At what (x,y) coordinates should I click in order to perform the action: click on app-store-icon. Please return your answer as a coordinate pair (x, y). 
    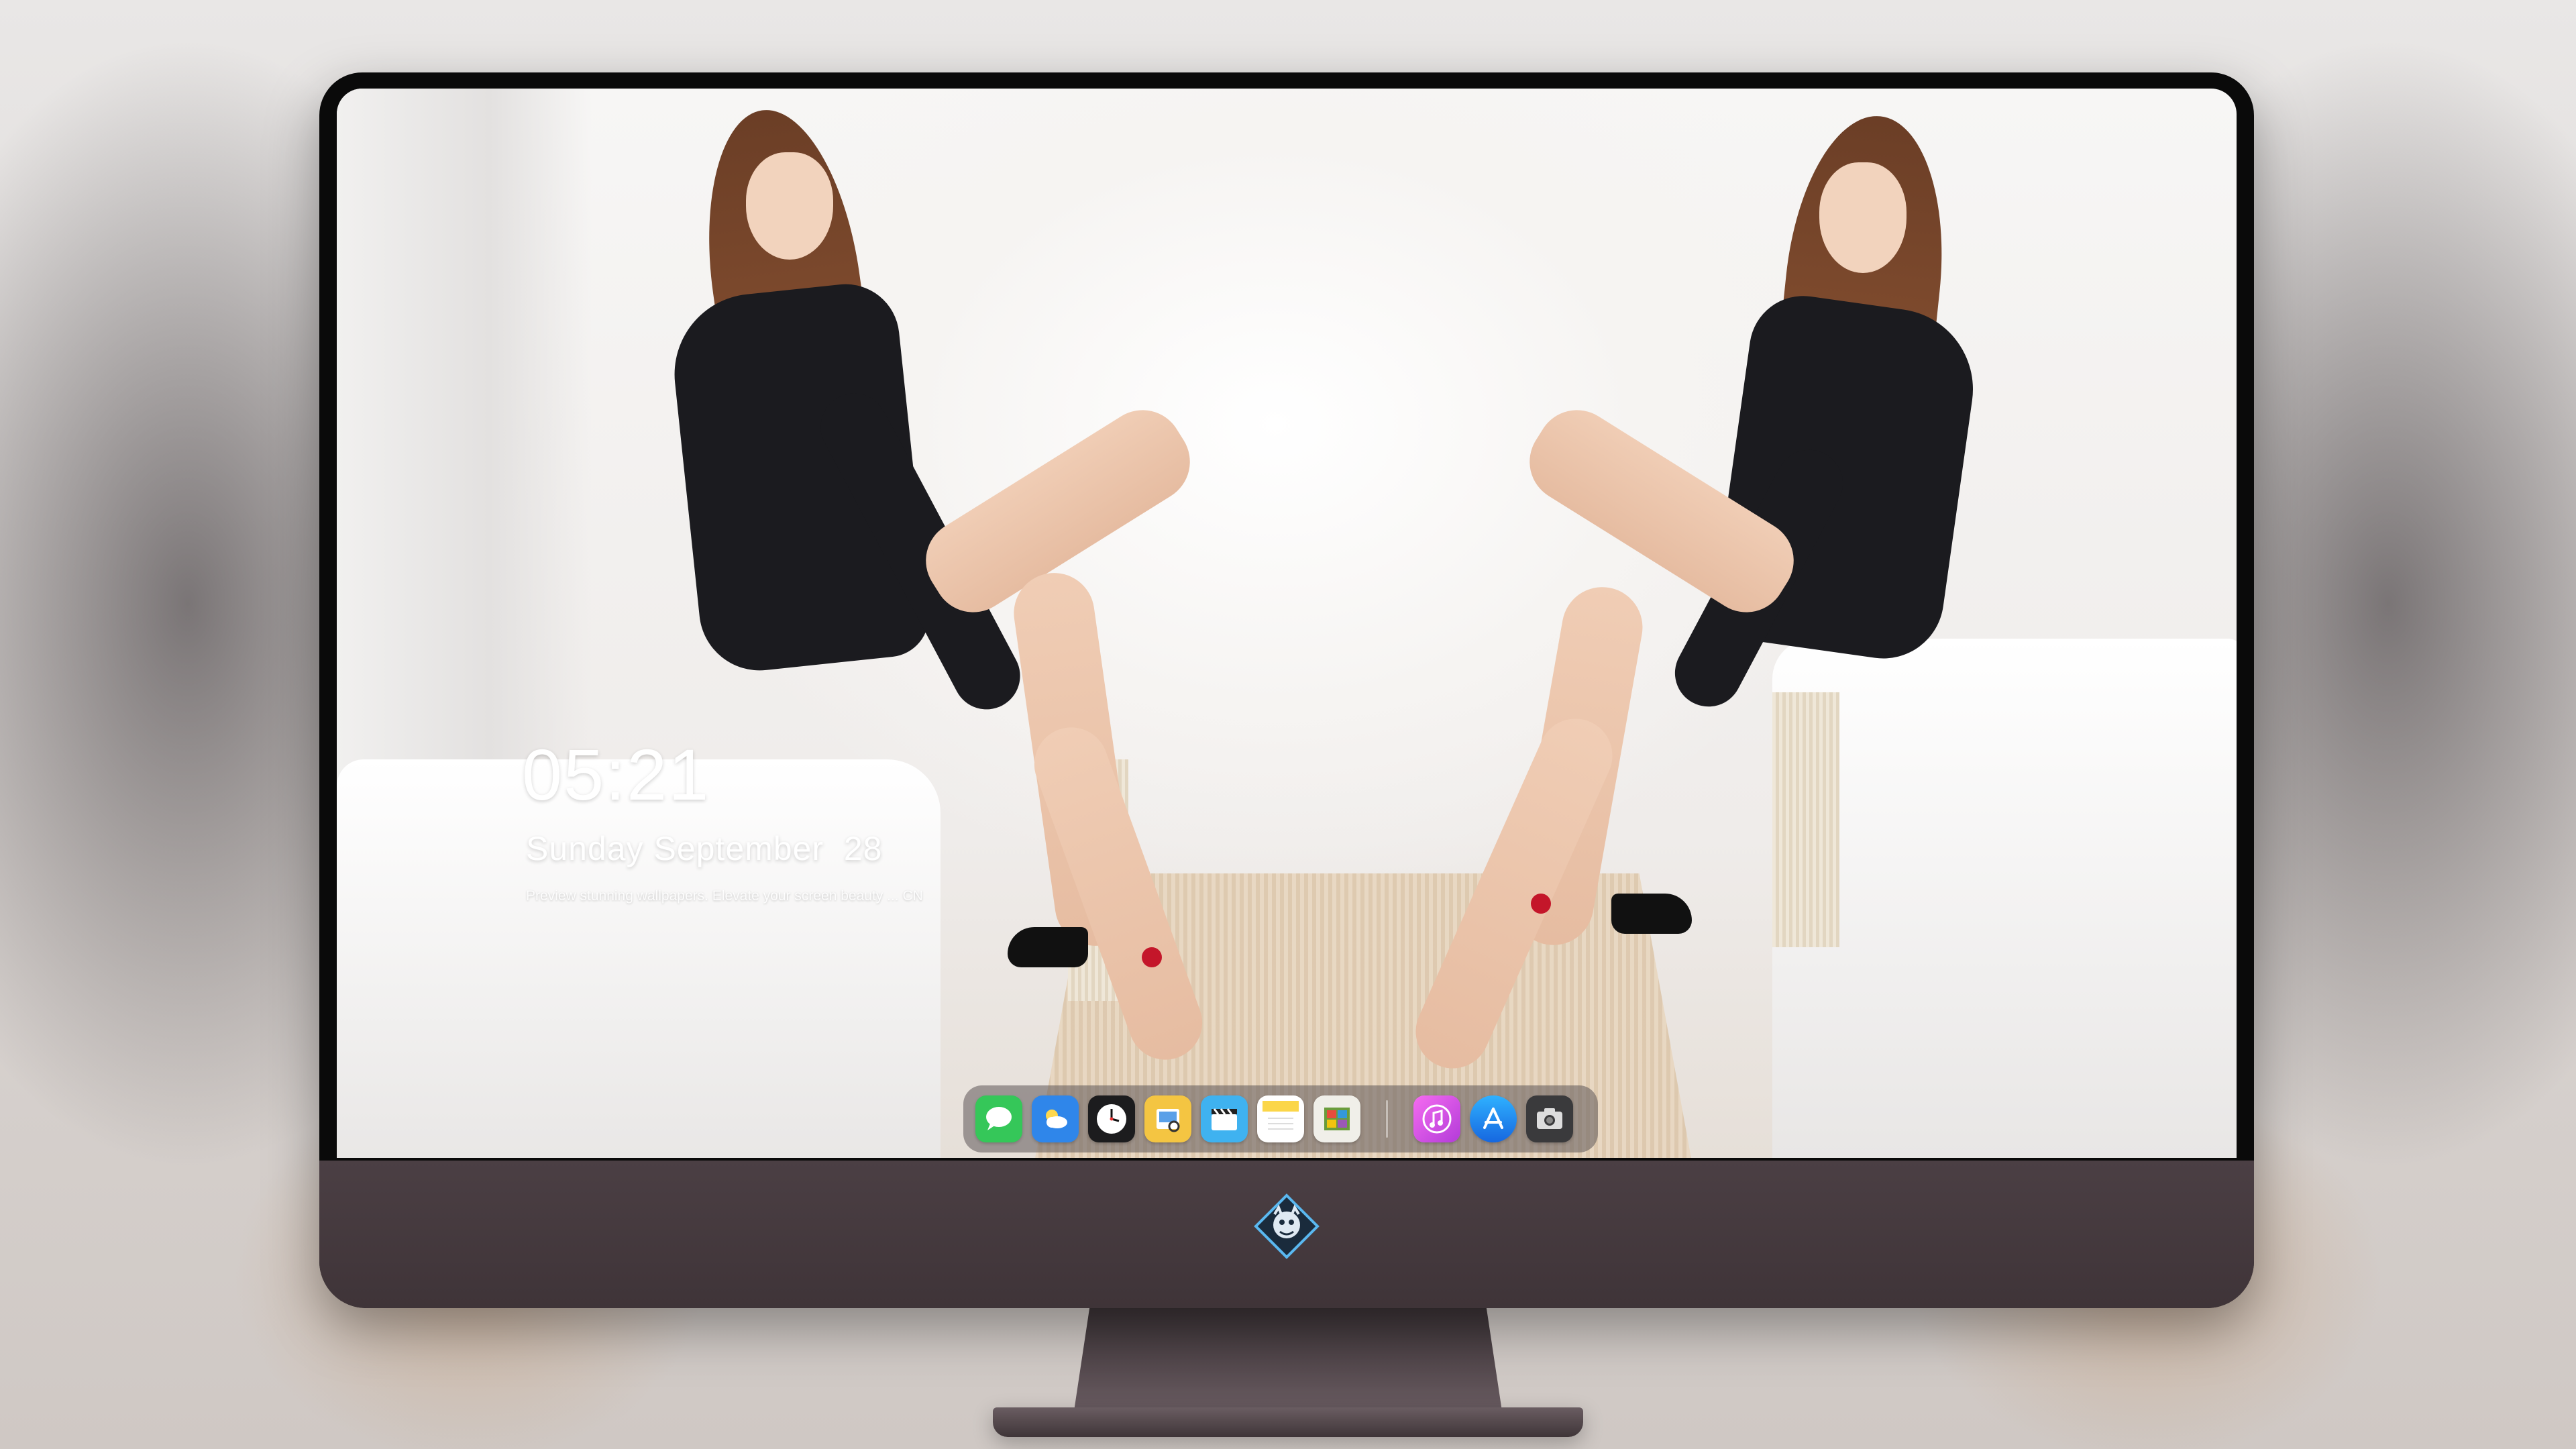
    Looking at the image, I should click on (1493, 1118).